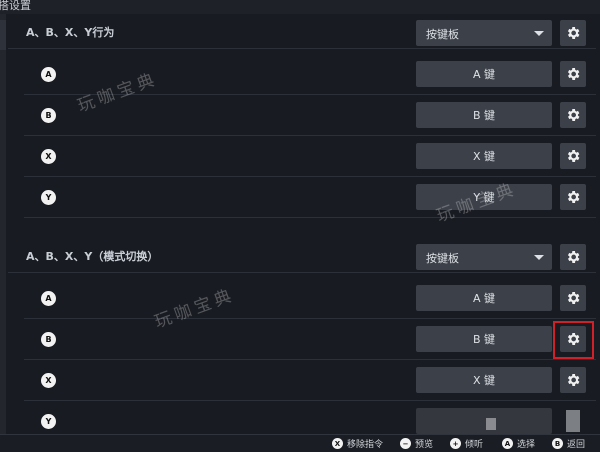  I want to click on hint-listen: + 倾听, so click(466, 443).